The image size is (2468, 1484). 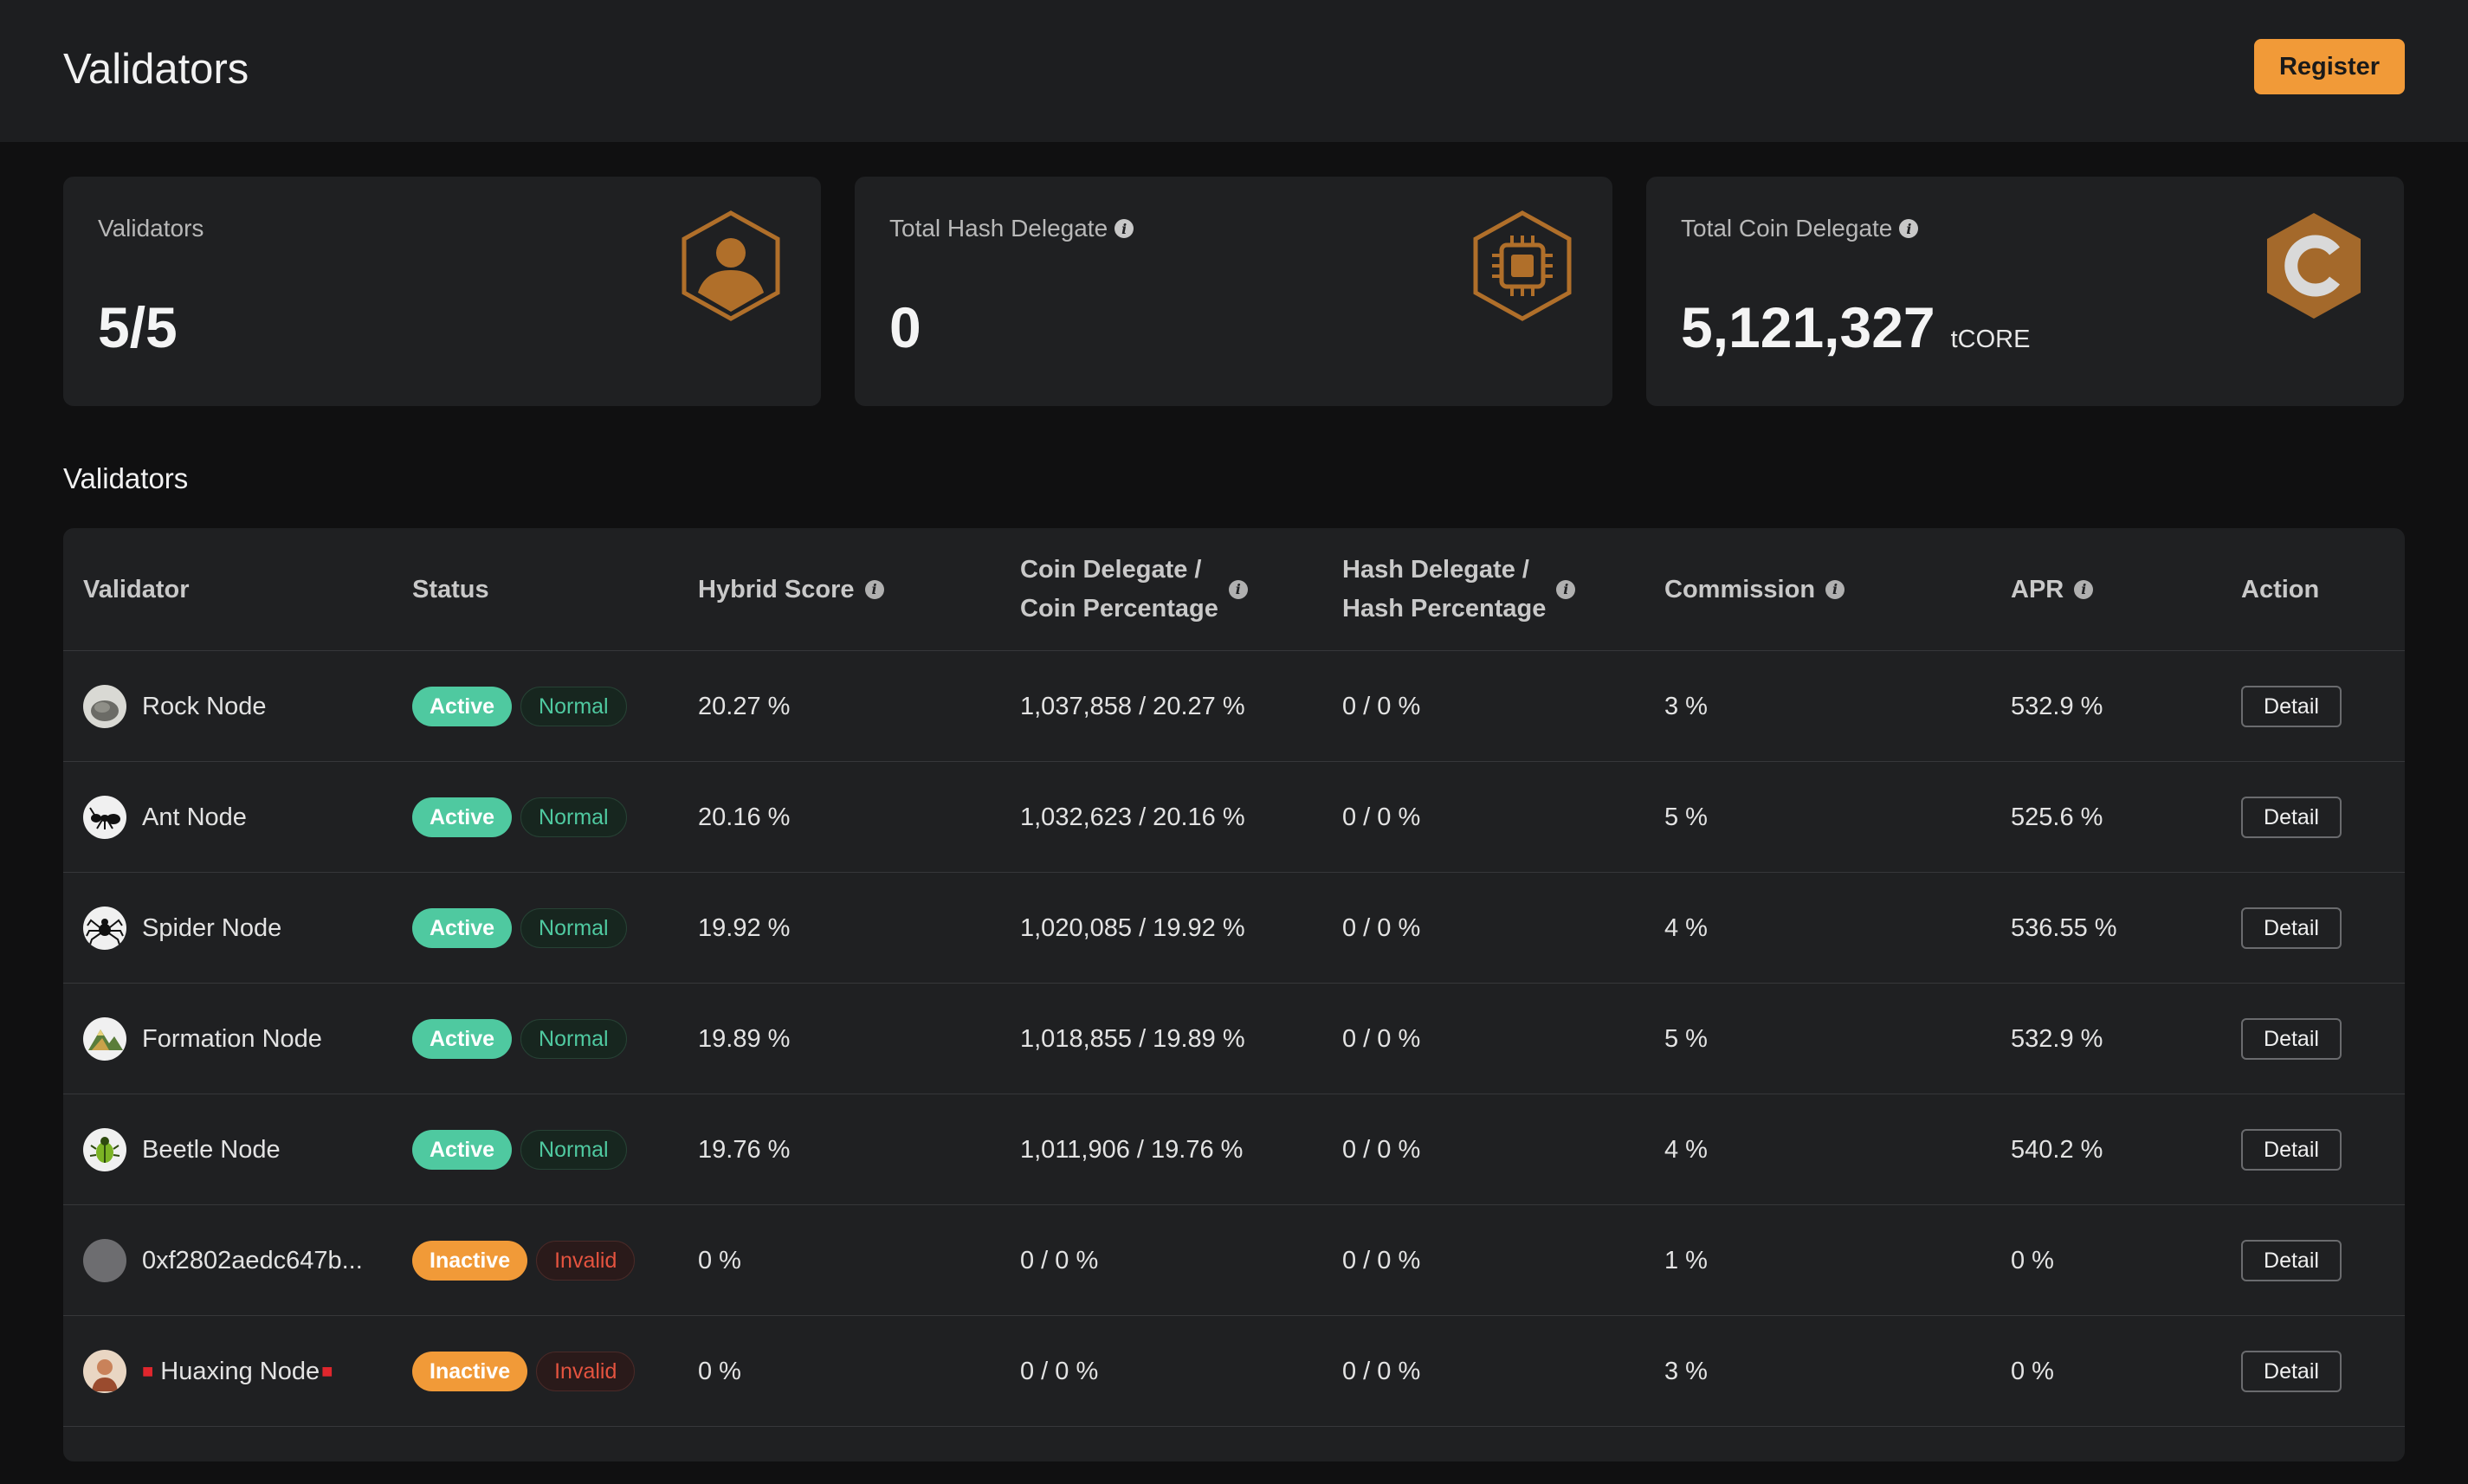 What do you see at coordinates (905, 327) in the screenshot?
I see `card-value: 0` at bounding box center [905, 327].